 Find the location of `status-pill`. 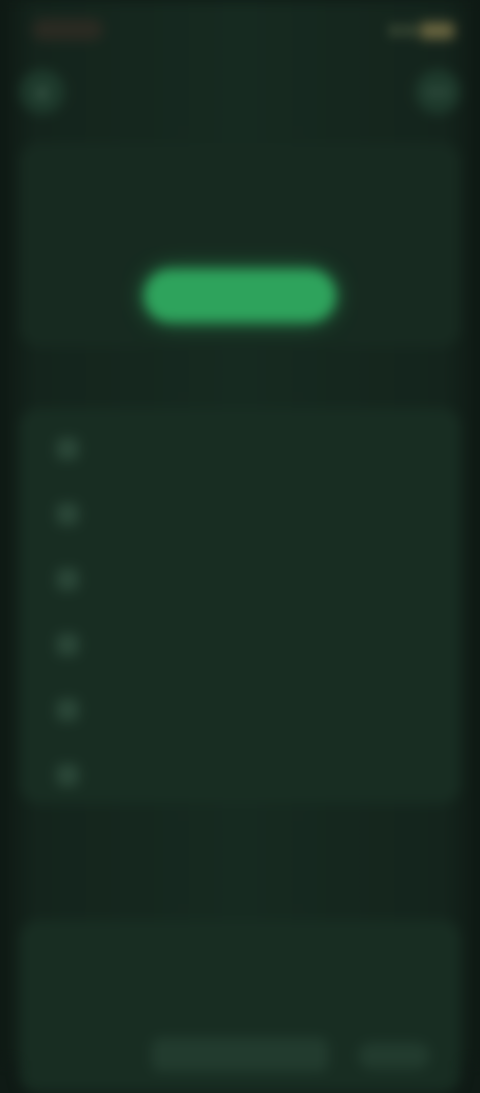

status-pill is located at coordinates (67, 29).